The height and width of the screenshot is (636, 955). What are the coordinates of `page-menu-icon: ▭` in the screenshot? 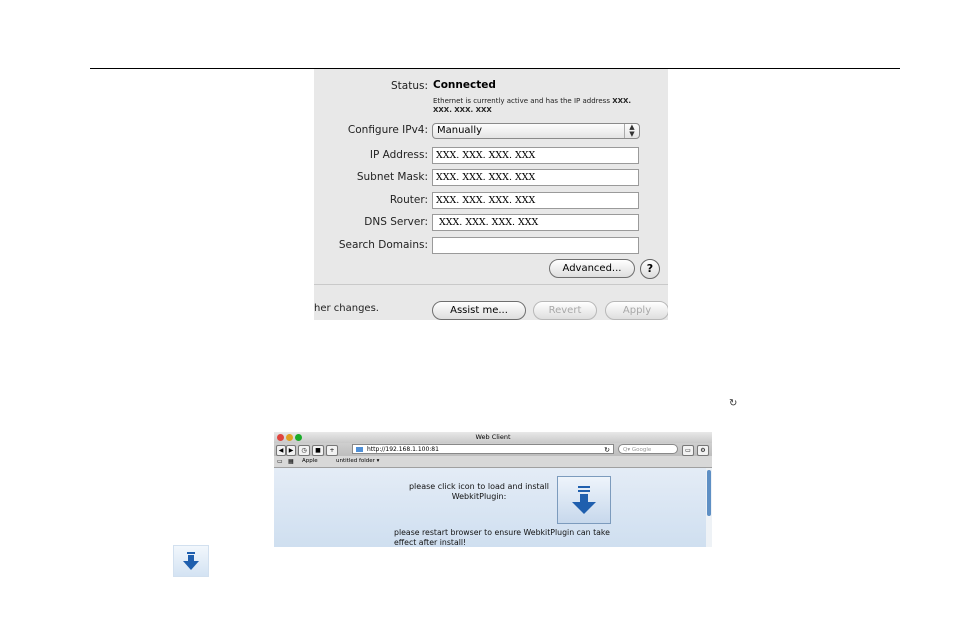 It's located at (688, 450).